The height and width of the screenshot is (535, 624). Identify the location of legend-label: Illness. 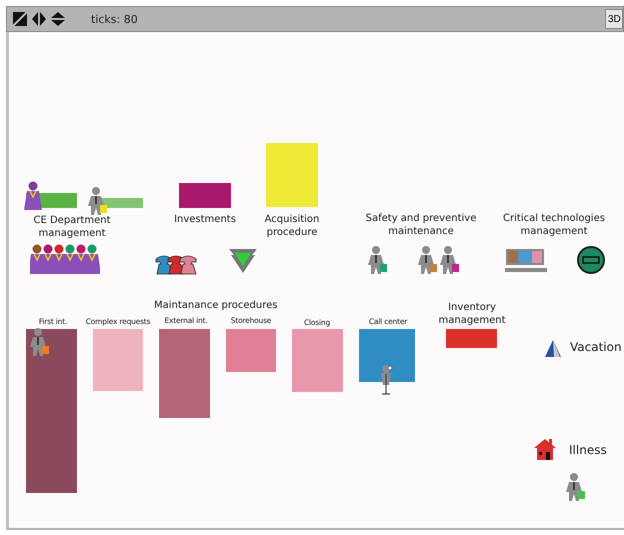
(588, 450).